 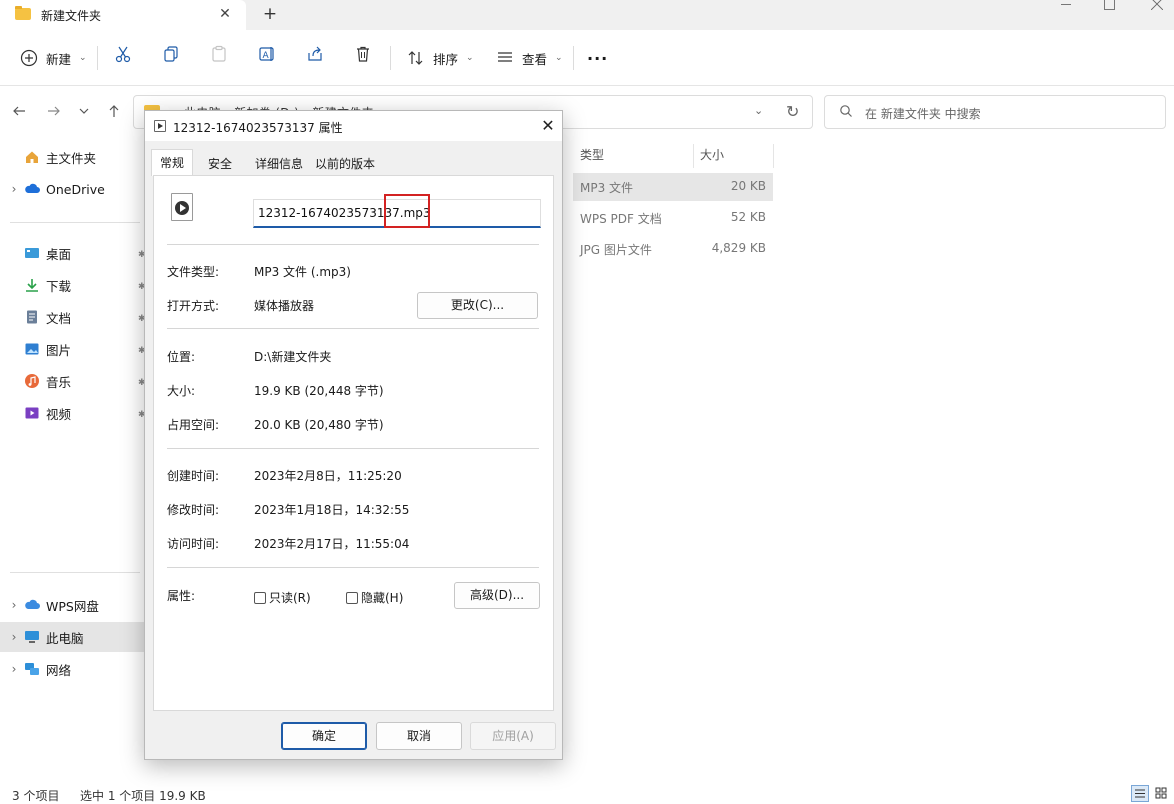 What do you see at coordinates (123, 15) in the screenshot?
I see `tab-current-folder: 新建文件夹 ✕` at bounding box center [123, 15].